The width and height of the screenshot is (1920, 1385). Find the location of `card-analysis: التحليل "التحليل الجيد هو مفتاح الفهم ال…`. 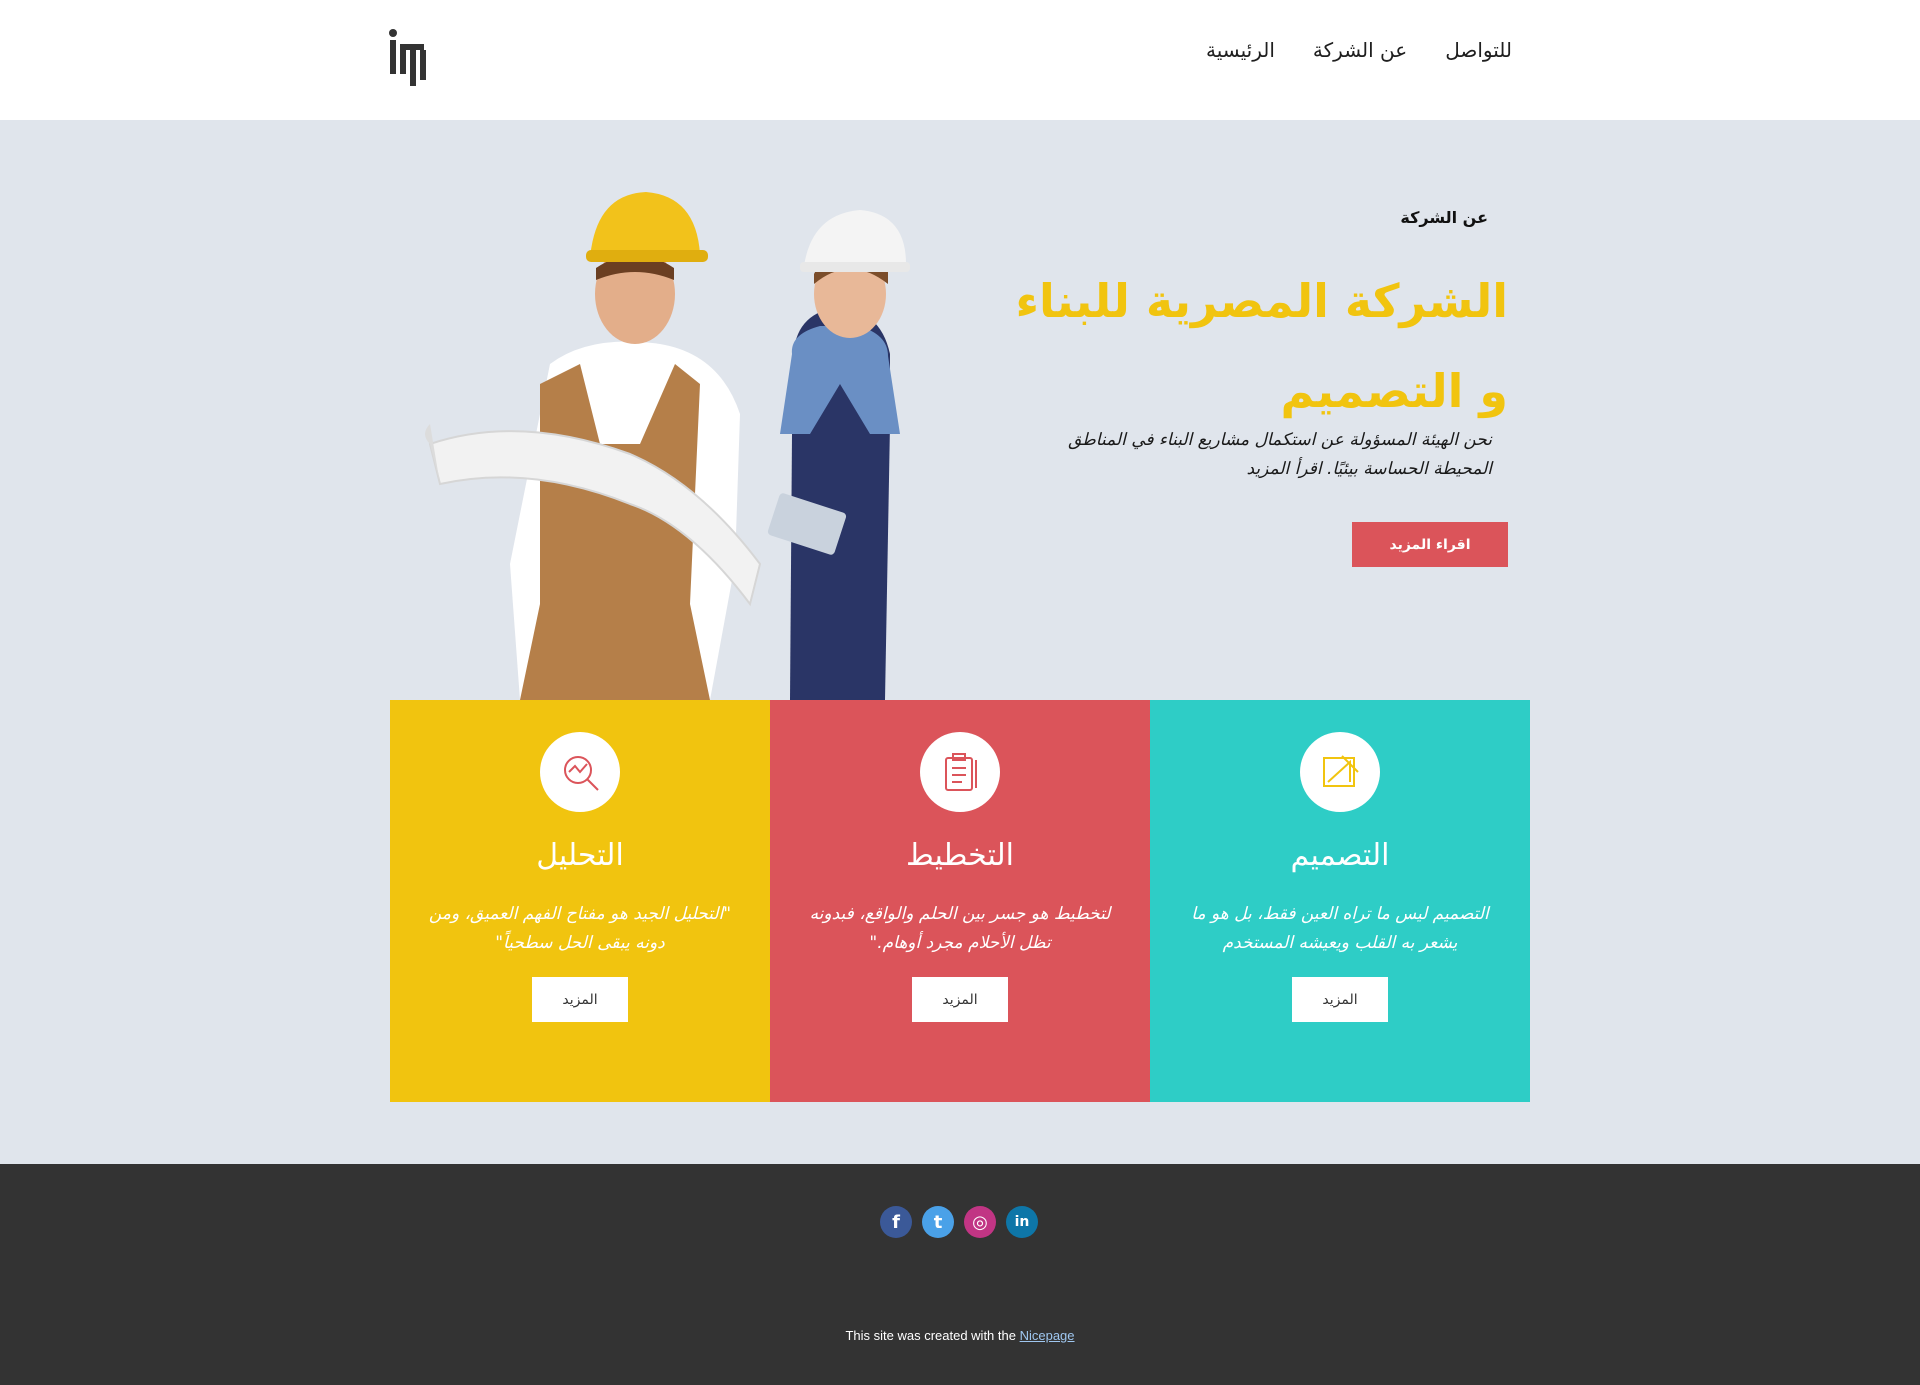

card-analysis: التحليل "التحليل الجيد هو مفتاح الفهم ال… is located at coordinates (580, 901).